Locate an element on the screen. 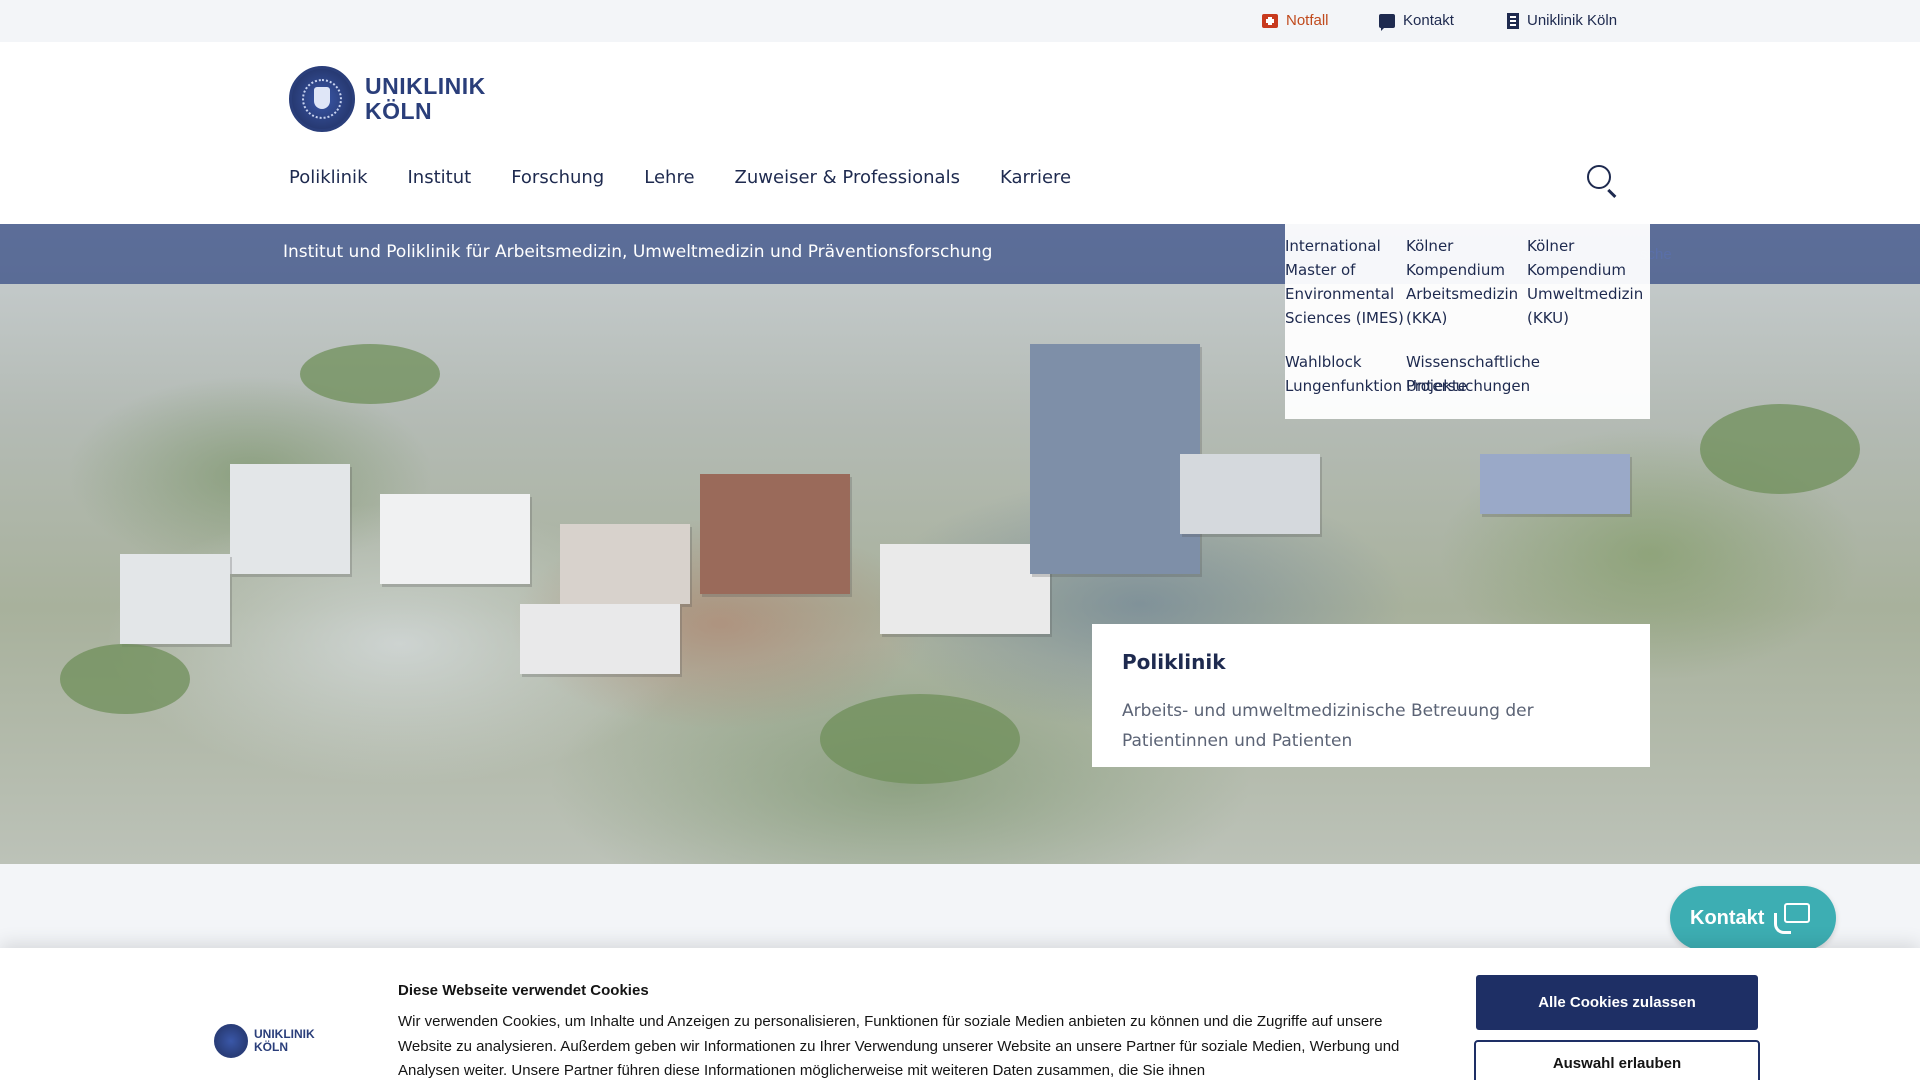 The height and width of the screenshot is (1080, 1920). menu-item-untersuchungen: Untersuchungen is located at coordinates (1481, 386).